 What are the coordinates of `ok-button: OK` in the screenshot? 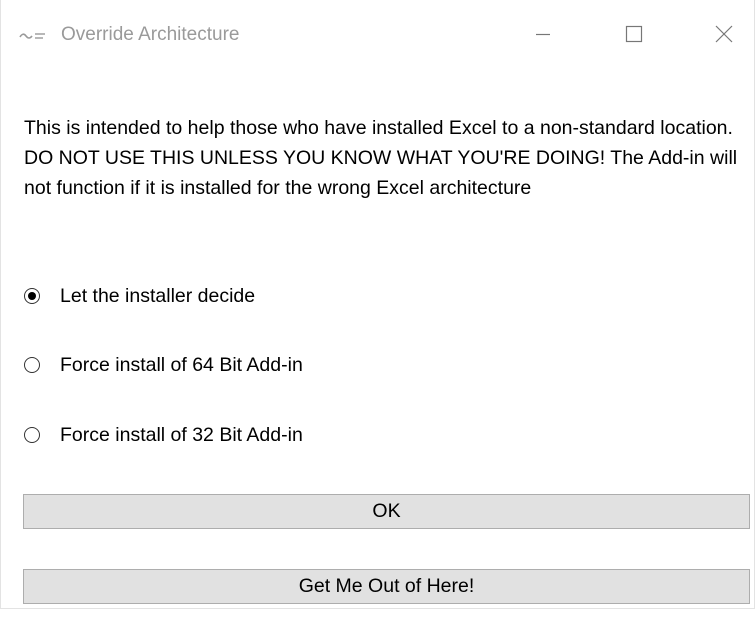 It's located at (386, 511).